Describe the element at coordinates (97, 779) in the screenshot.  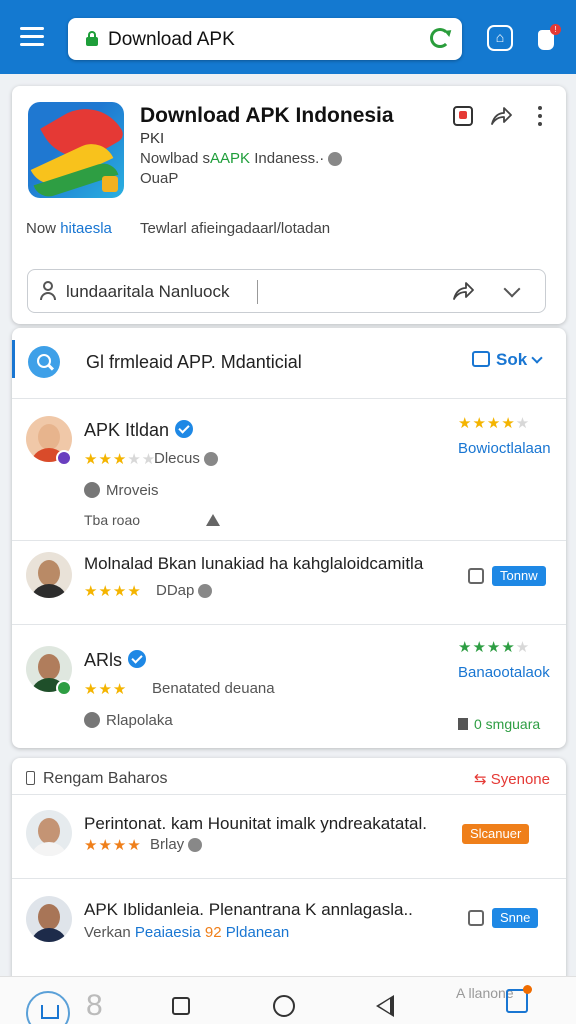
I see `section-title: Rengam Baharos` at that location.